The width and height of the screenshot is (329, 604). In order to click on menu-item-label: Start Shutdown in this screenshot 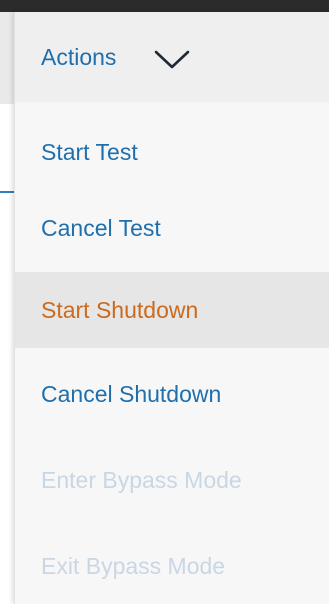, I will do `click(120, 309)`.